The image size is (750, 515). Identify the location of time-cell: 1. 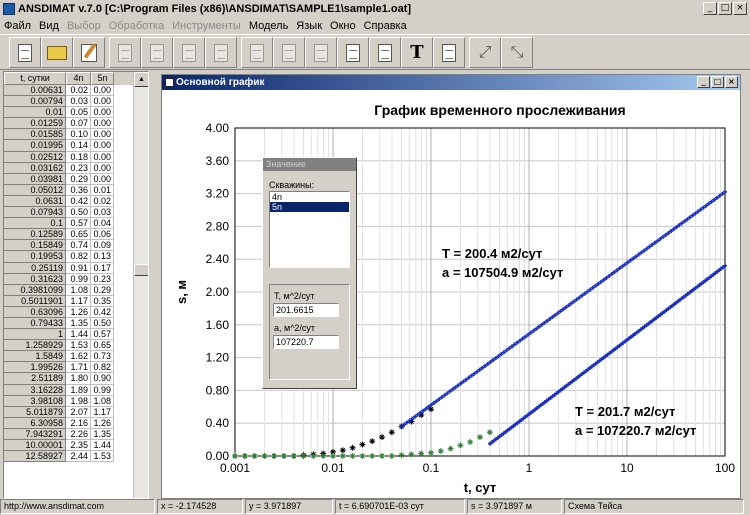
(35, 335).